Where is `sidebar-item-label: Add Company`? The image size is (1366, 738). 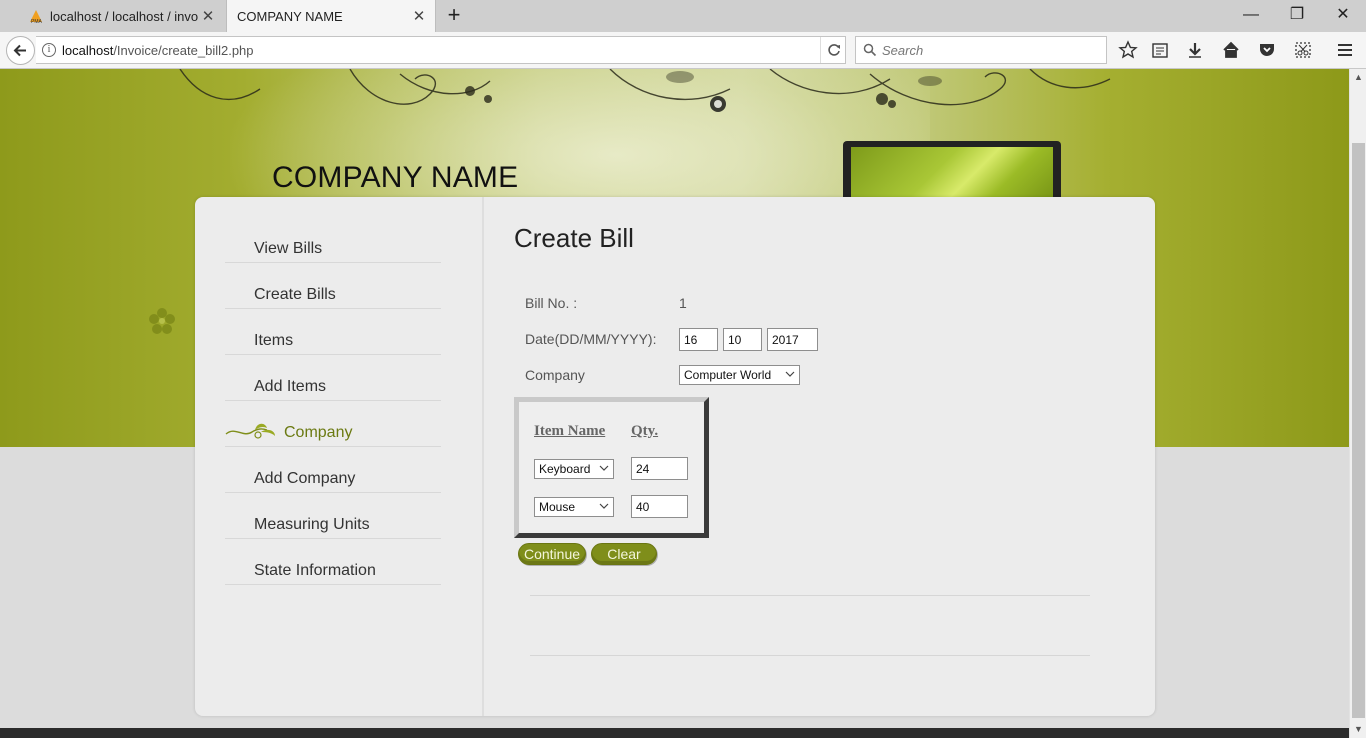 sidebar-item-label: Add Company is located at coordinates (305, 478).